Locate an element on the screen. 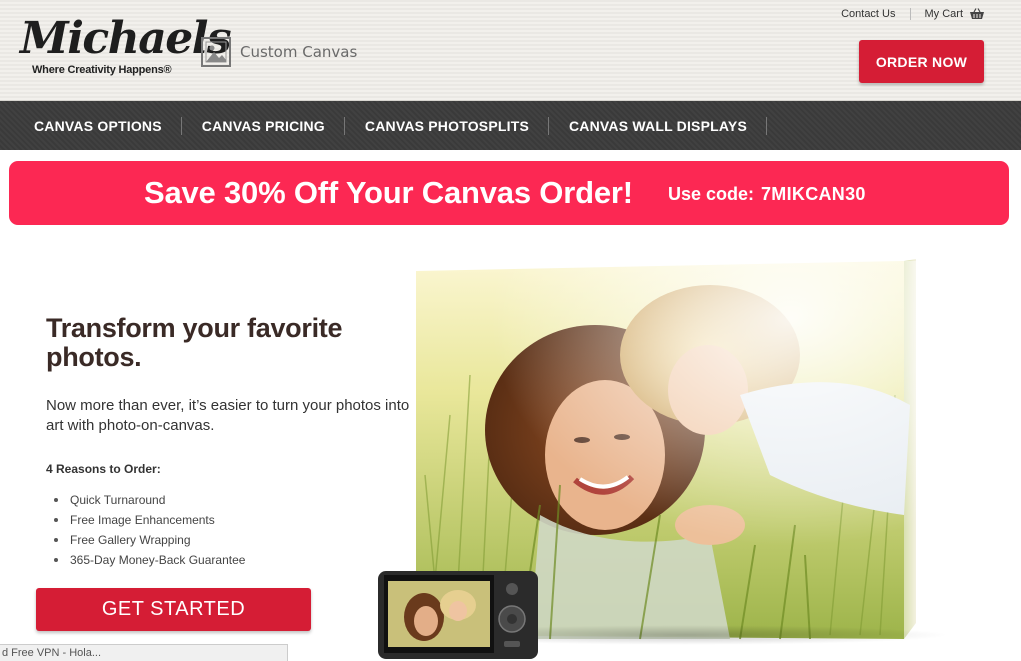 Image resolution: width=1021 pixels, height=661 pixels. promo-code: 7MIKCAN30 is located at coordinates (813, 194).